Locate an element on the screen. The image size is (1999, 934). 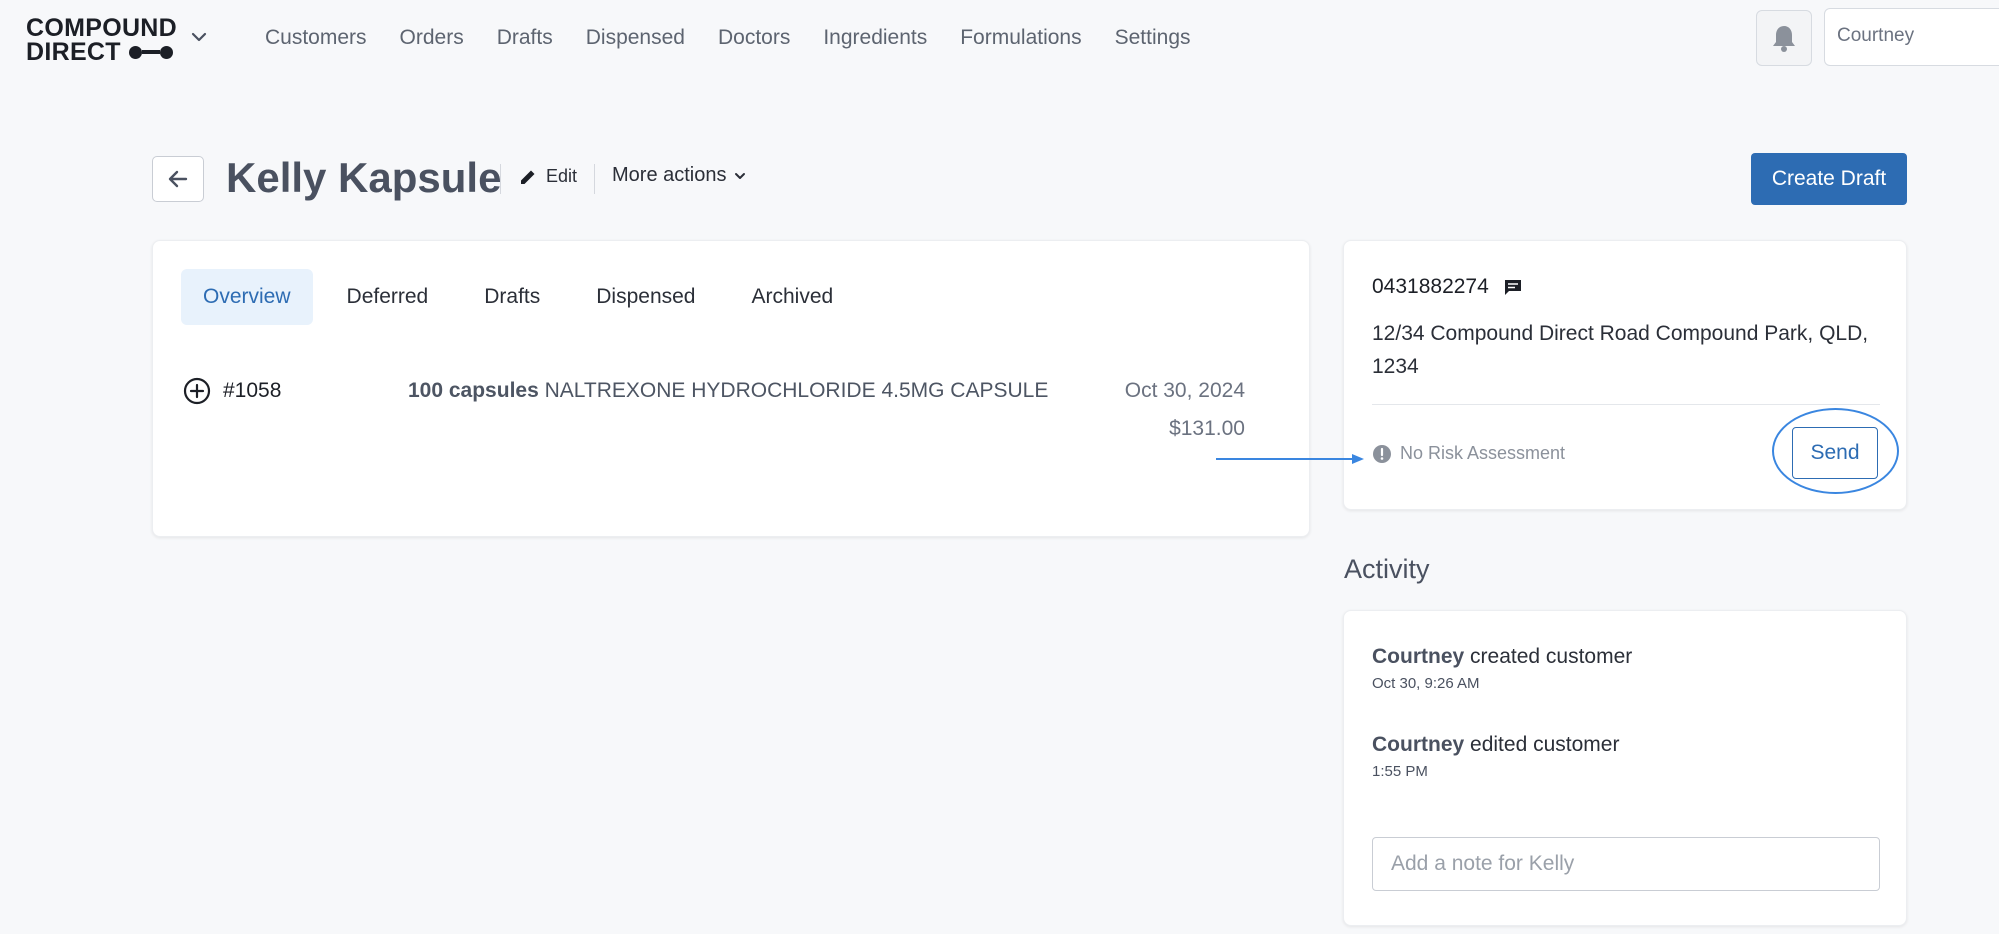
nav-orders: Orders is located at coordinates (432, 38).